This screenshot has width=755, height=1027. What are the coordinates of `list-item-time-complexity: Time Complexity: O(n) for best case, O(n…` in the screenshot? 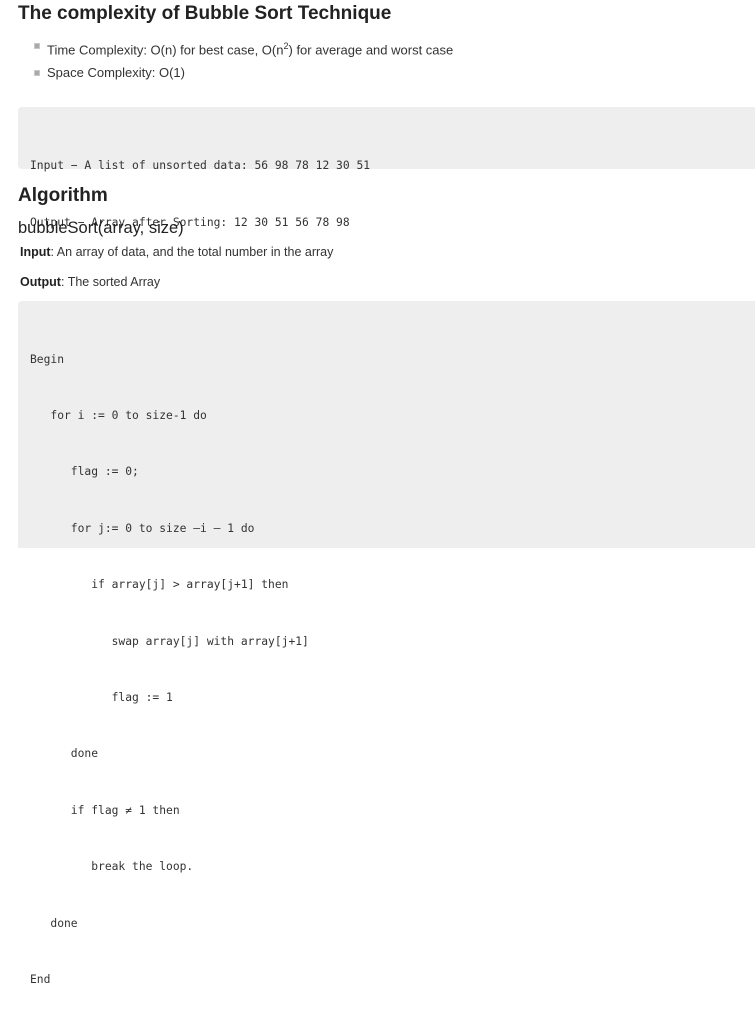 It's located at (243, 49).